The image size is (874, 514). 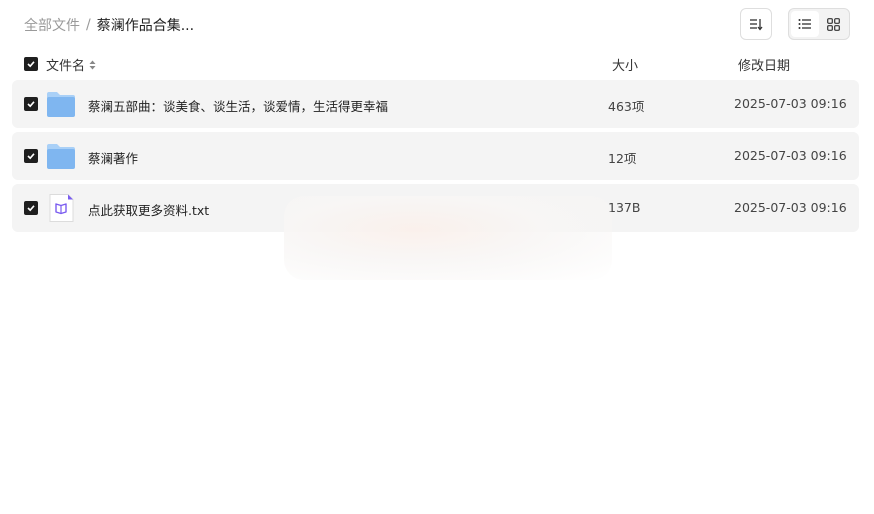 What do you see at coordinates (626, 106) in the screenshot?
I see `file-size: 463项` at bounding box center [626, 106].